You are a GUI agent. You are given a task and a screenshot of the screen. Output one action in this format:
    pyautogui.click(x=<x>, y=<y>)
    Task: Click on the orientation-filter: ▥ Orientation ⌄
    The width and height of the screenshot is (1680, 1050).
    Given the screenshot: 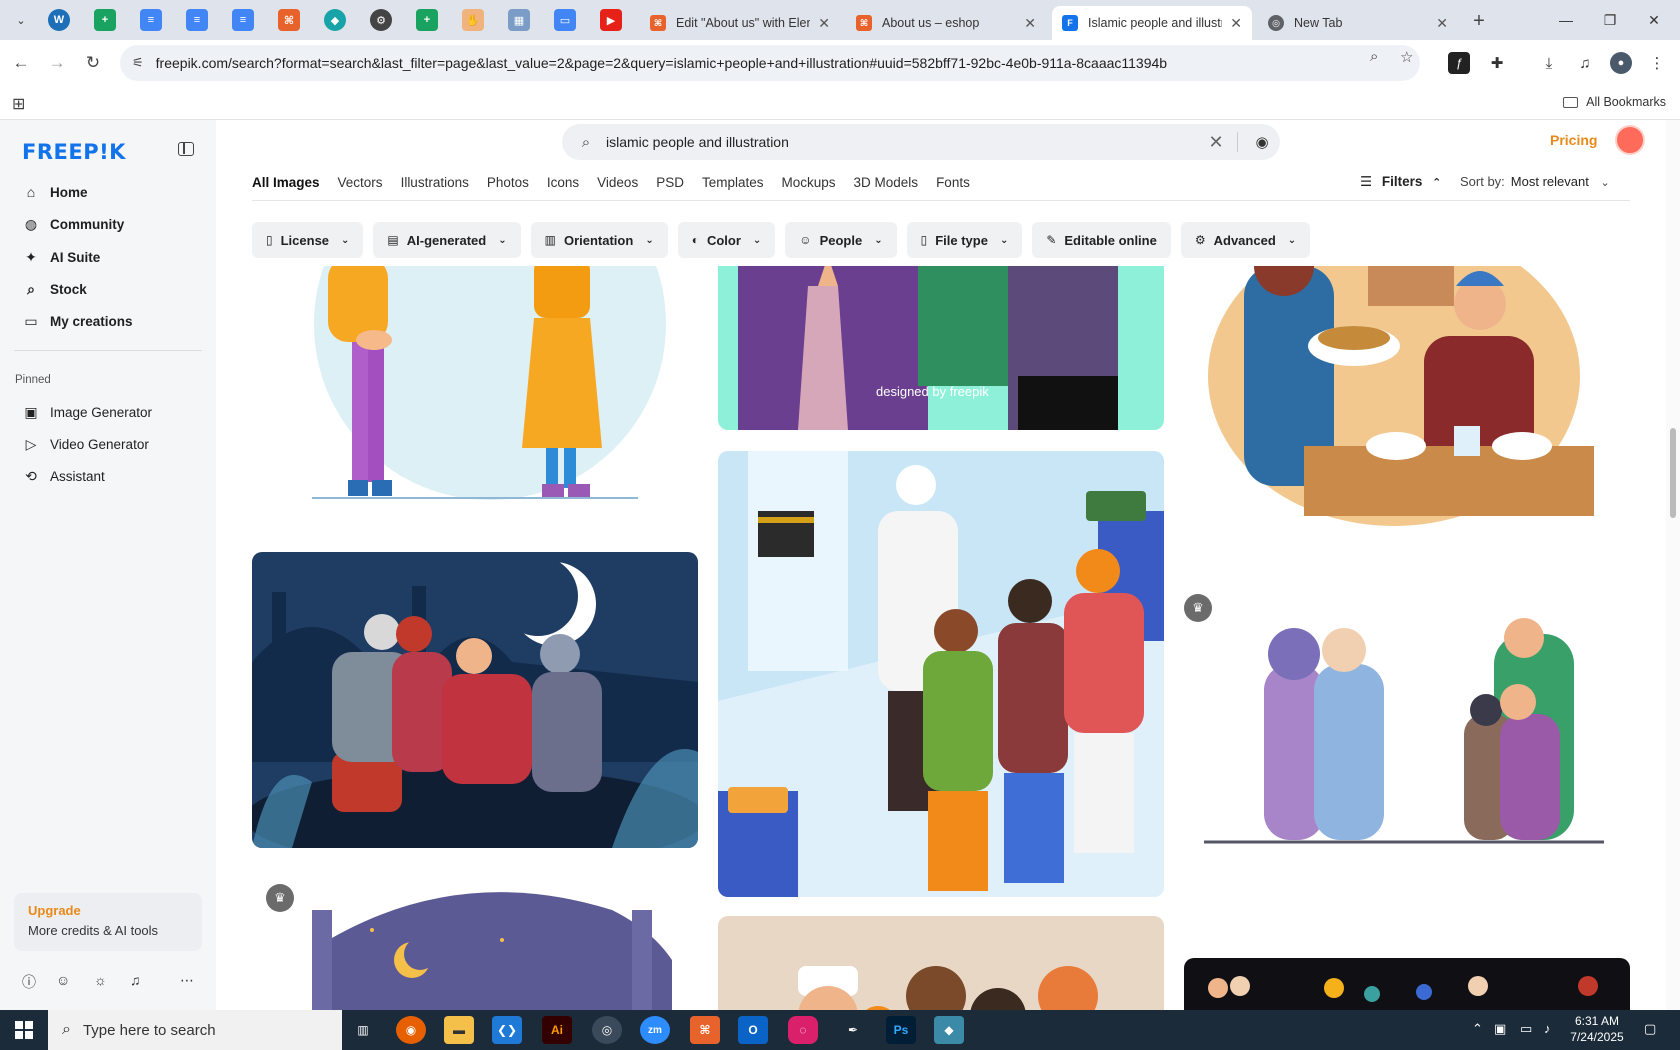 What is the action you would take?
    pyautogui.click(x=599, y=240)
    